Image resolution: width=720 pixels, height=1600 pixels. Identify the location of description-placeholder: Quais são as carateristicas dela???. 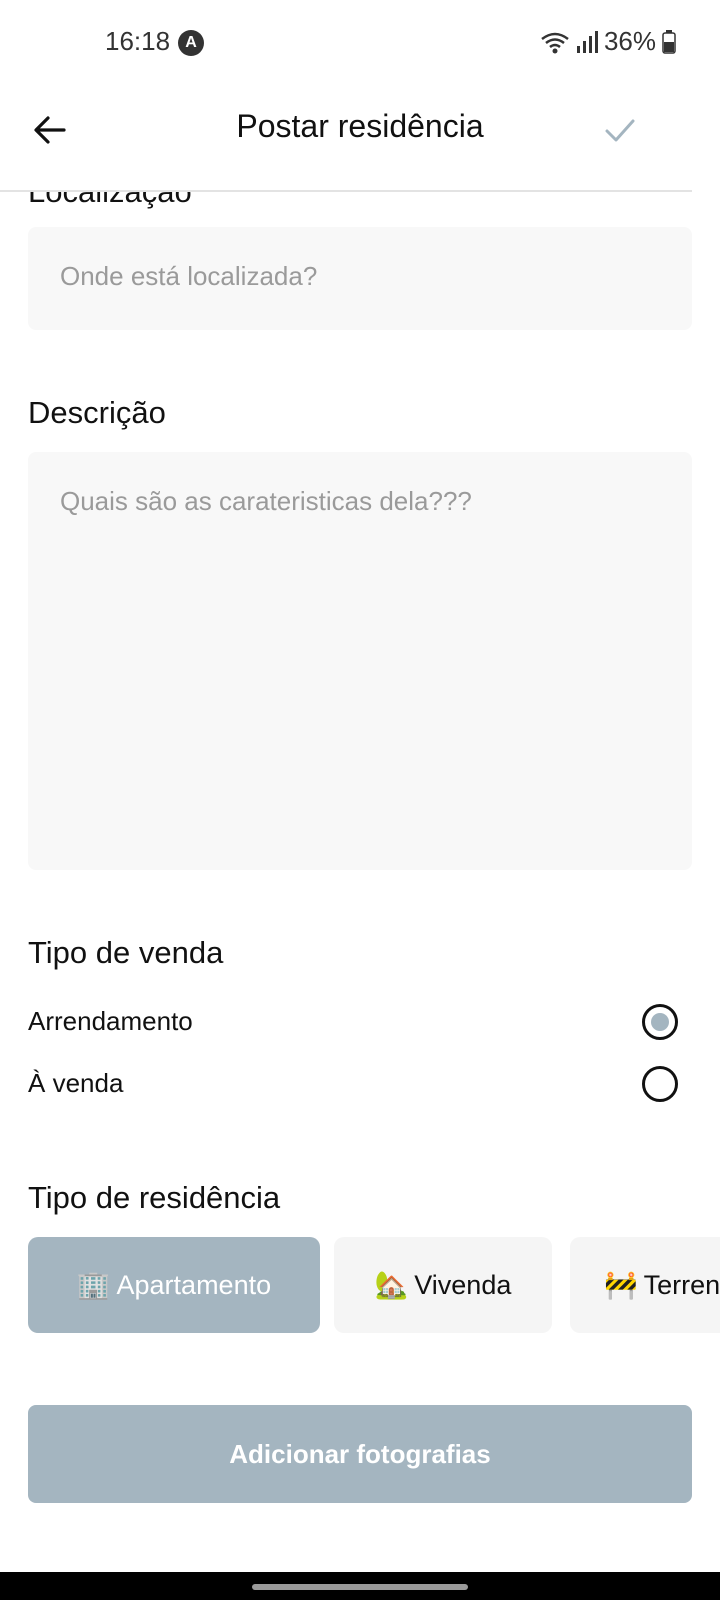
(266, 501).